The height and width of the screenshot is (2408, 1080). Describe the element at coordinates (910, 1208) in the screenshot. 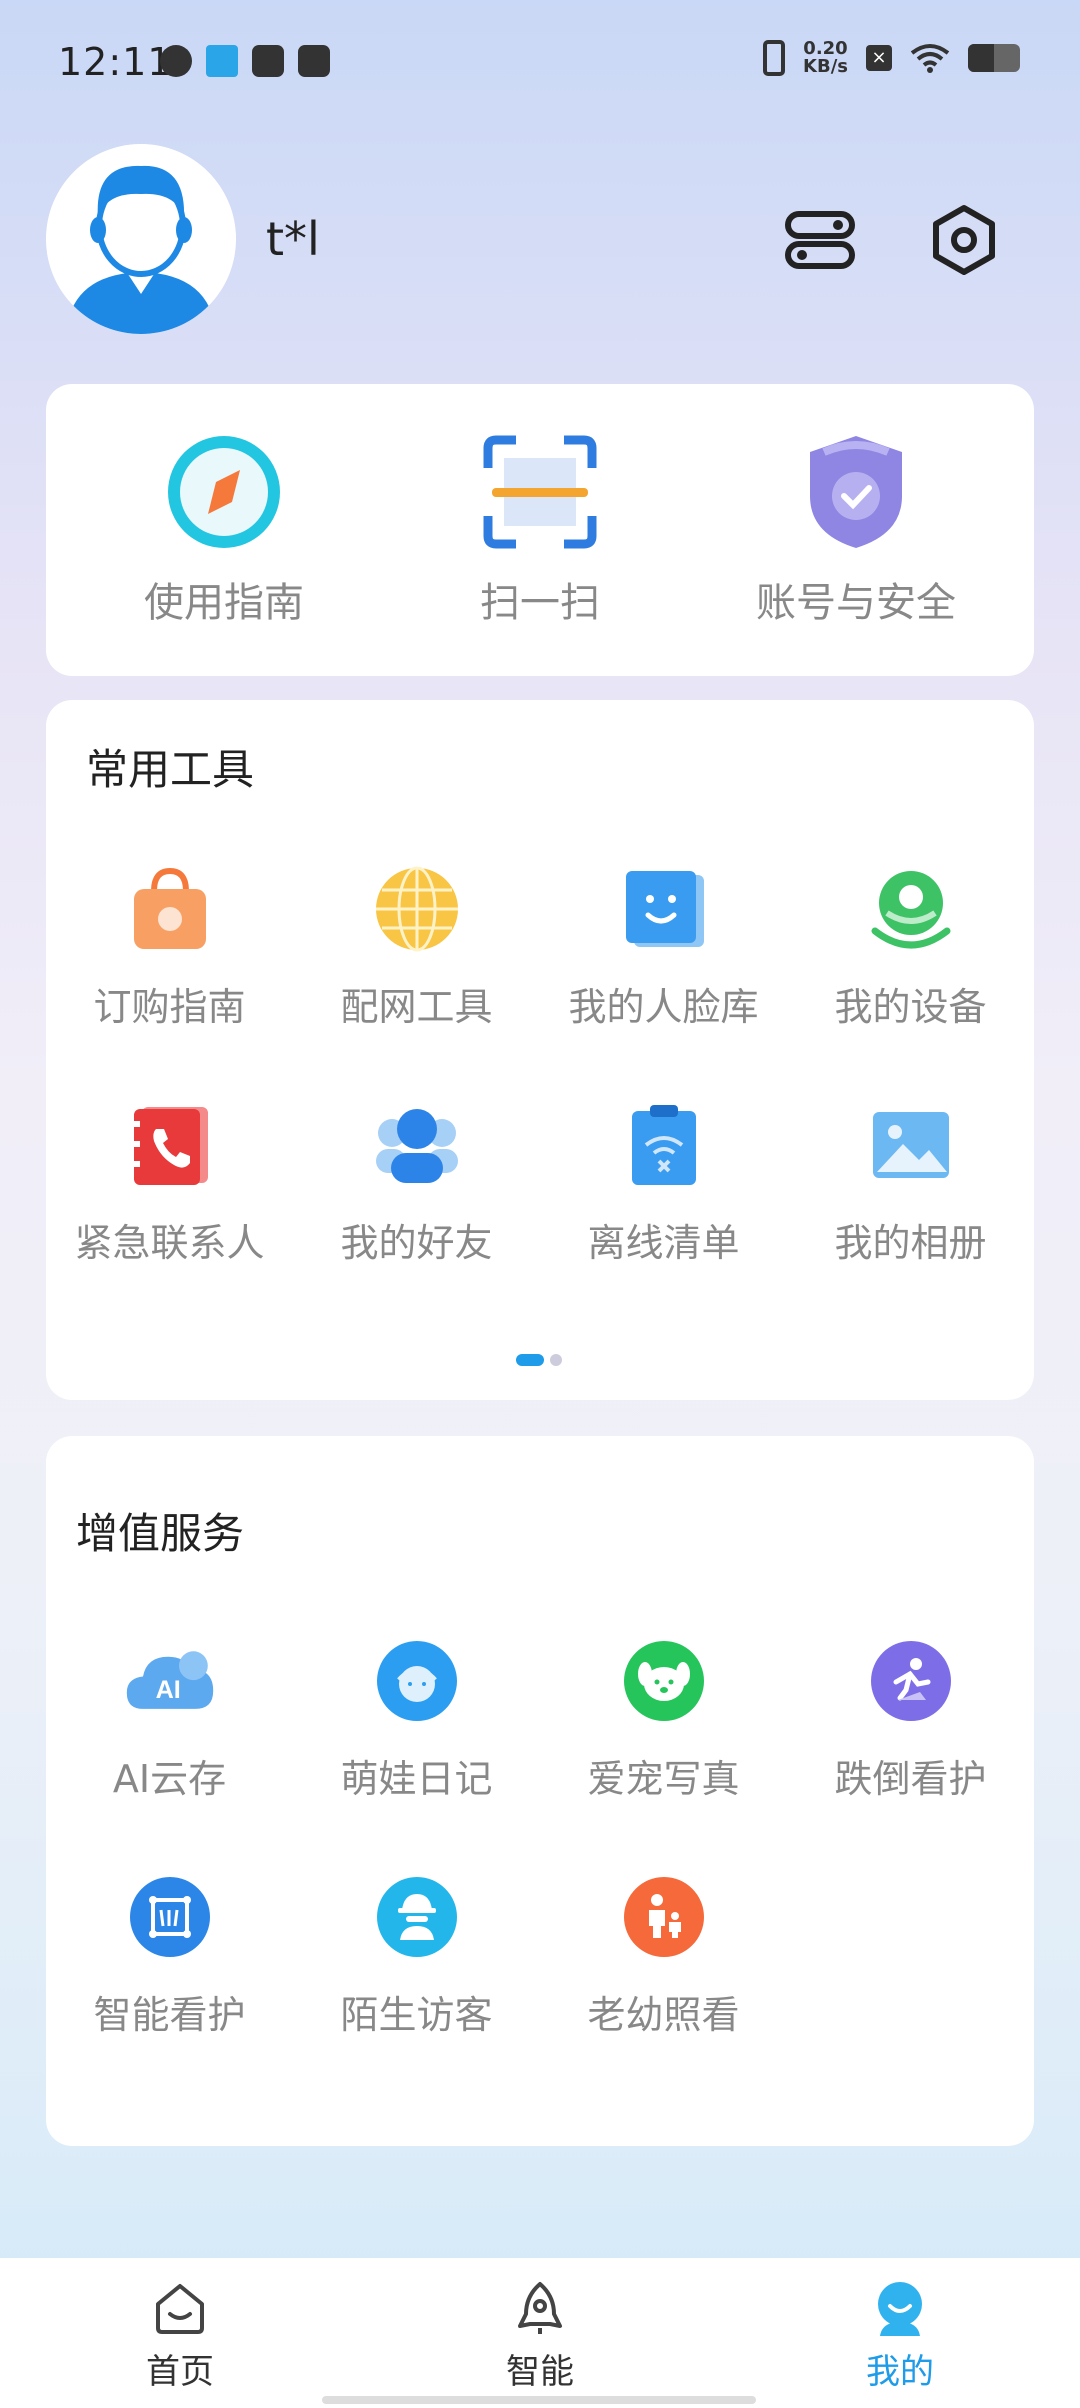

I see `tool-my-album: 我的相册` at that location.